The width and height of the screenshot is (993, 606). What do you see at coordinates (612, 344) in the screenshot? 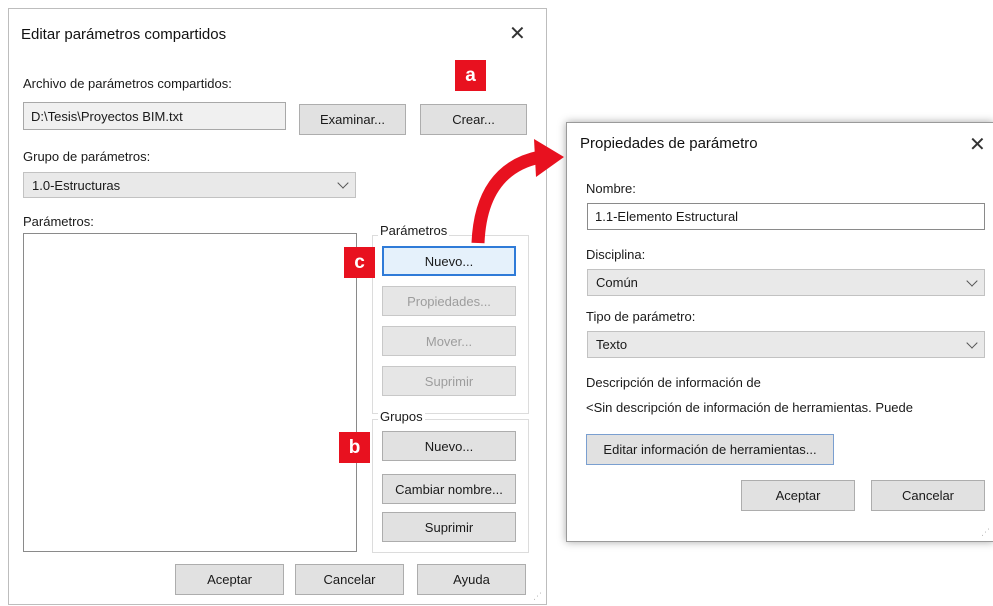
I see `parameter-type-value: Texto` at bounding box center [612, 344].